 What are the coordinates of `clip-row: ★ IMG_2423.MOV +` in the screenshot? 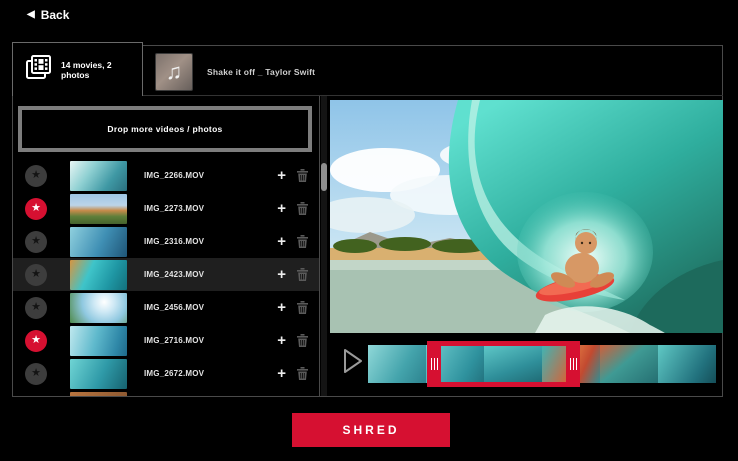 It's located at (166, 274).